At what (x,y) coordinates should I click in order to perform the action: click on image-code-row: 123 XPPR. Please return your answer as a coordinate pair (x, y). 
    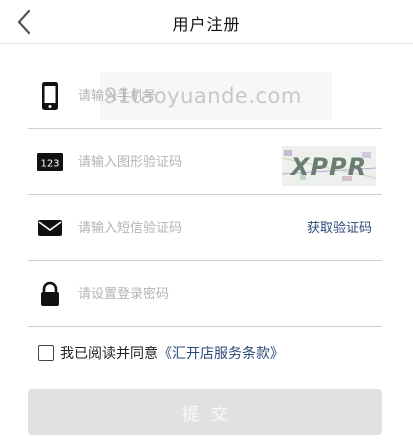
    Looking at the image, I should click on (205, 162).